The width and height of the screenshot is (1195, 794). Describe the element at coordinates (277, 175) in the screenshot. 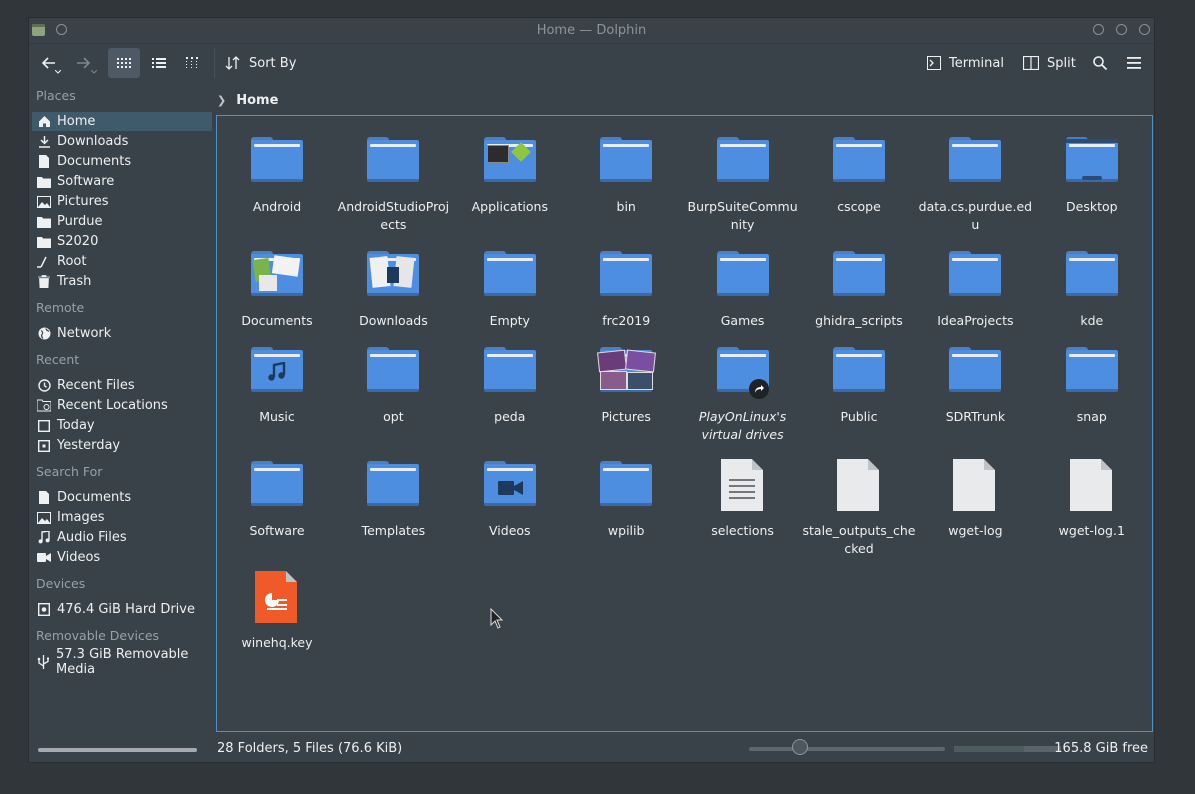

I see `file-item: Android` at that location.